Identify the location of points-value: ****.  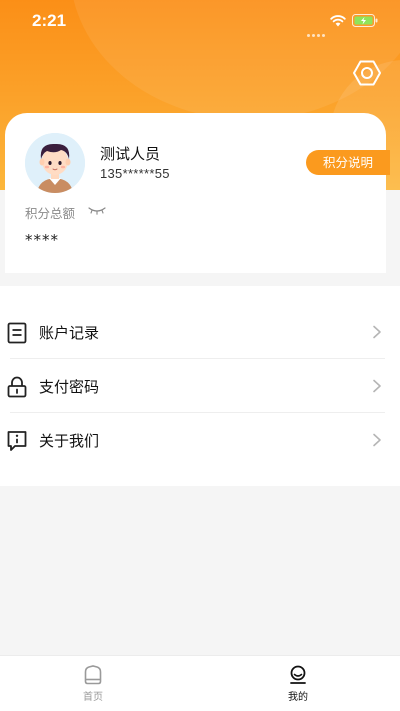
(42, 240).